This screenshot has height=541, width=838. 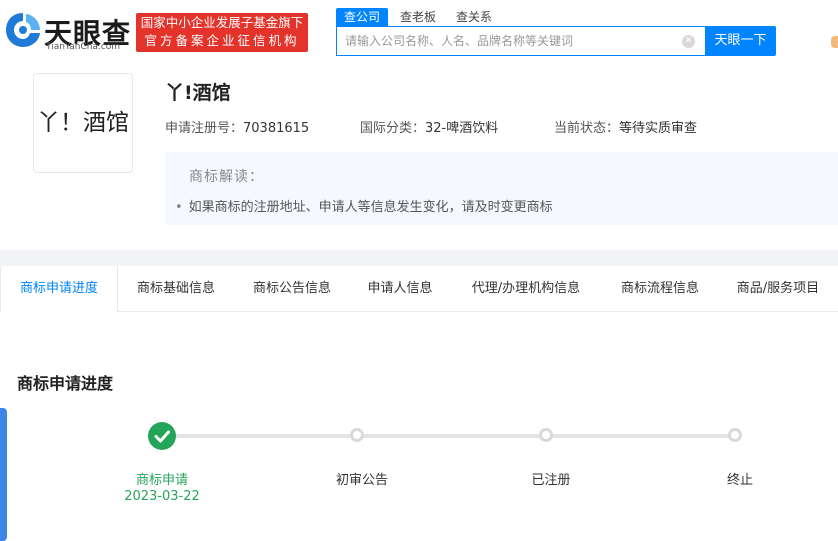 I want to click on registration-number-value: 70381615, so click(x=276, y=128).